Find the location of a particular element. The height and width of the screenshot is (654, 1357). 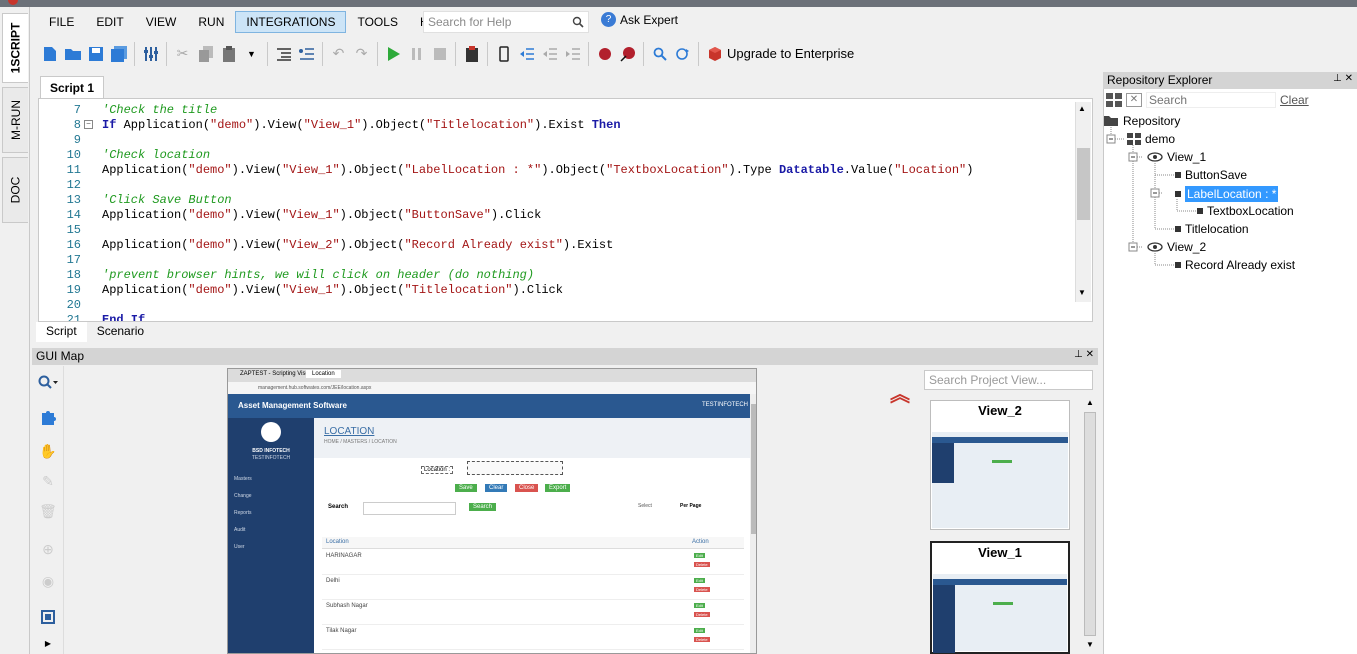

hand-icon: ✋ is located at coordinates (48, 451).